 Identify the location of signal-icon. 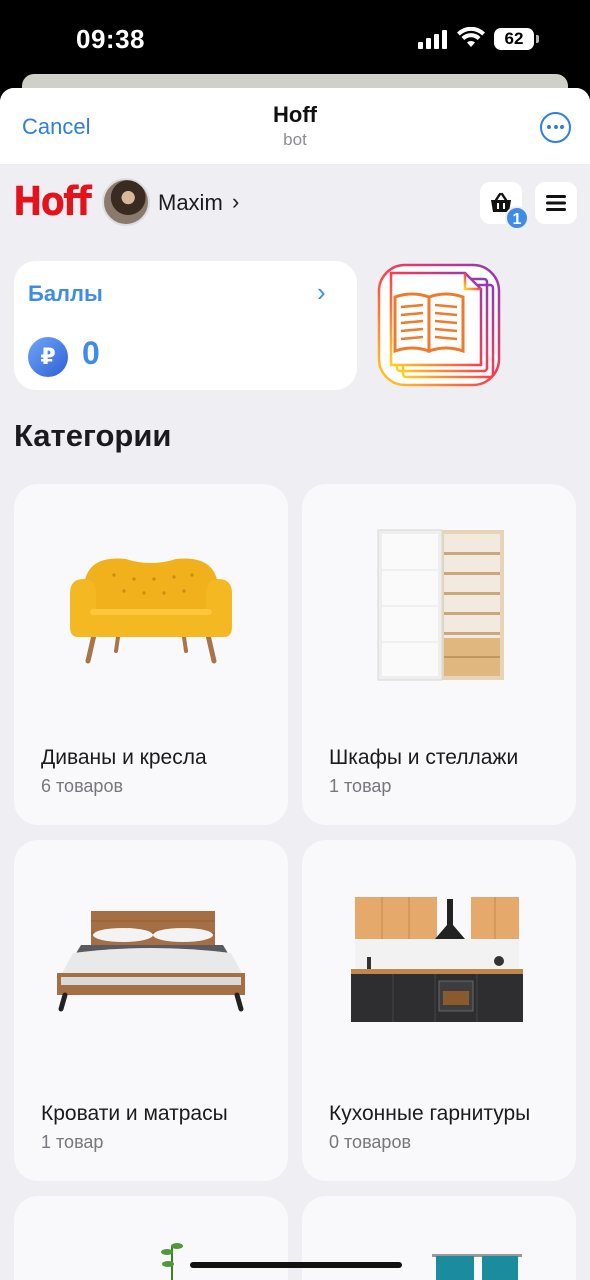
(432, 39).